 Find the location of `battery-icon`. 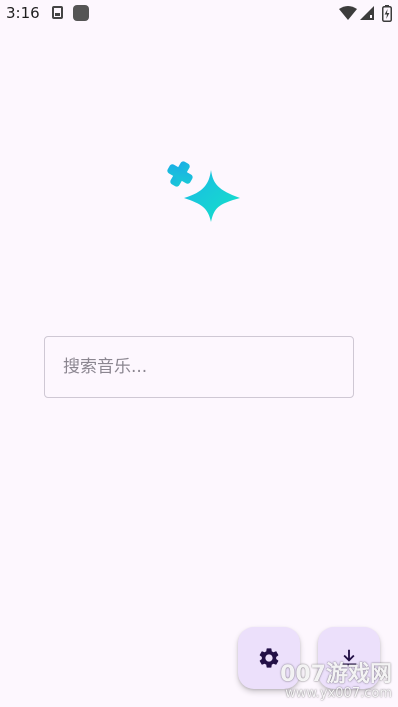

battery-icon is located at coordinates (387, 13).